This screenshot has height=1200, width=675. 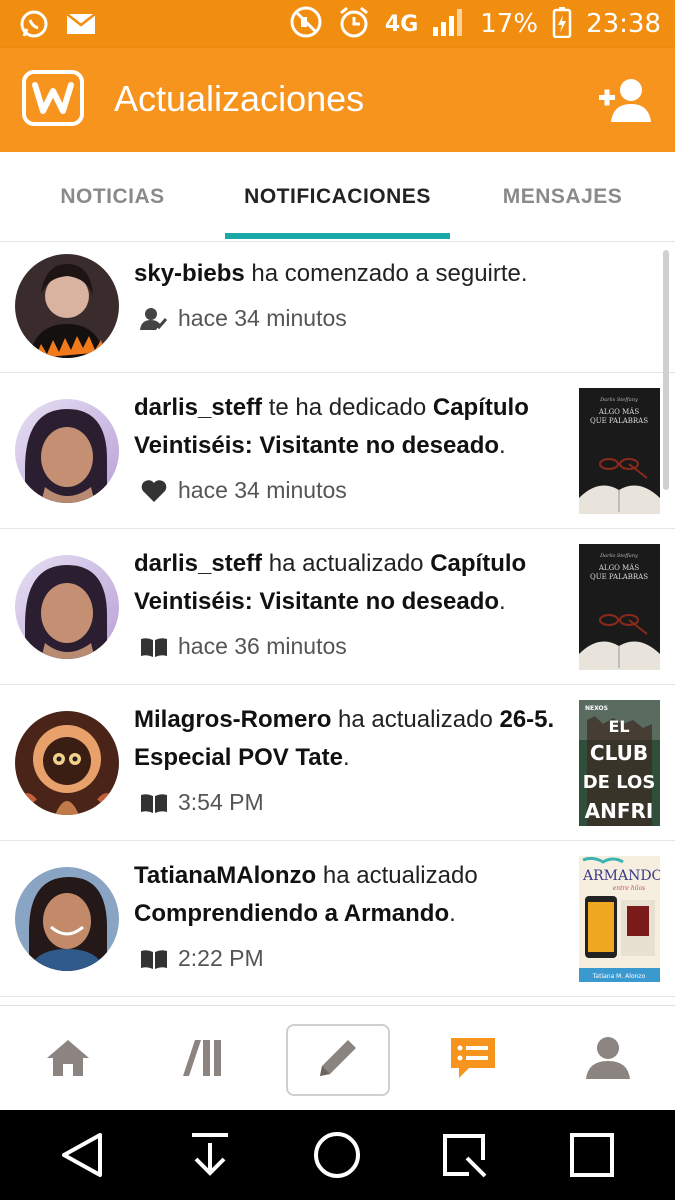 What do you see at coordinates (337, 236) in the screenshot?
I see `active-tab-indicator` at bounding box center [337, 236].